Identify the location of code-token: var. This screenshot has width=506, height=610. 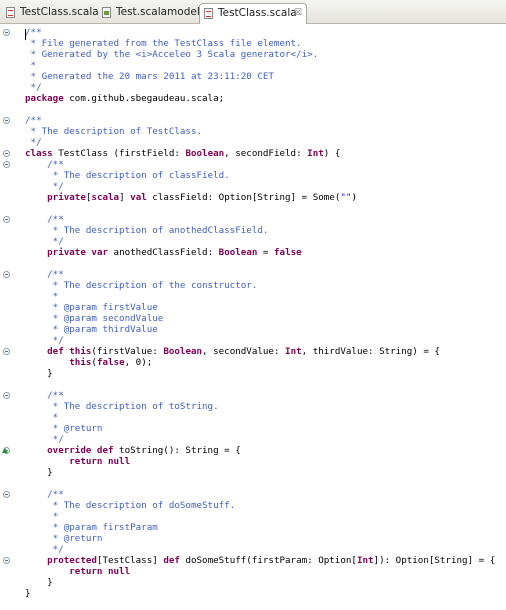
(100, 252).